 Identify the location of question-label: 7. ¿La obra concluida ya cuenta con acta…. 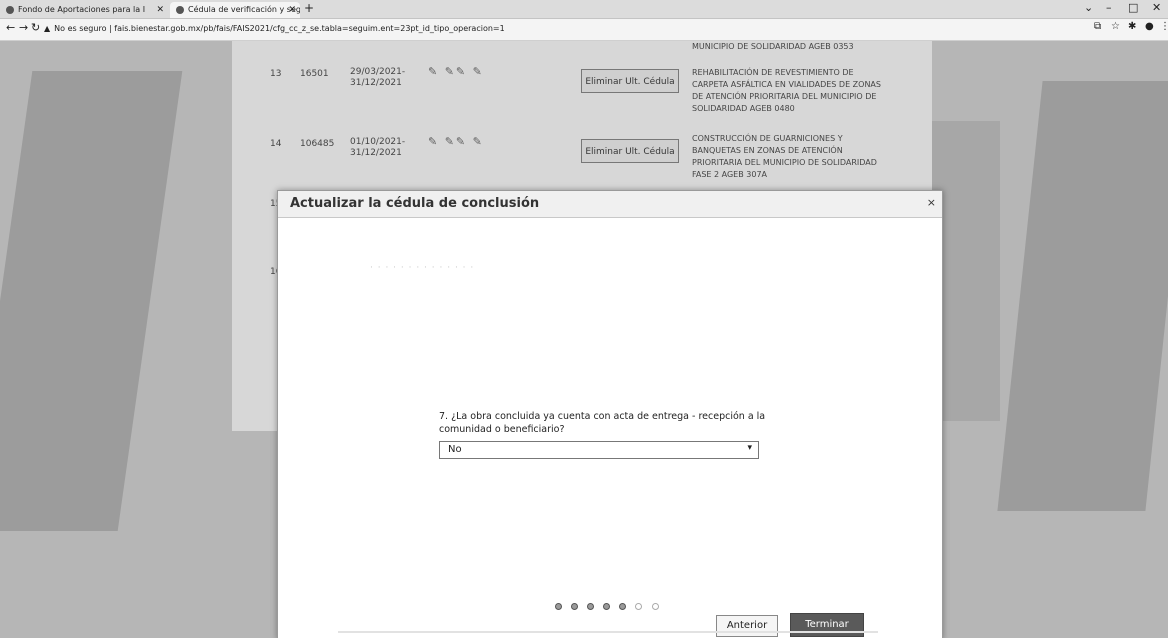
(602, 423).